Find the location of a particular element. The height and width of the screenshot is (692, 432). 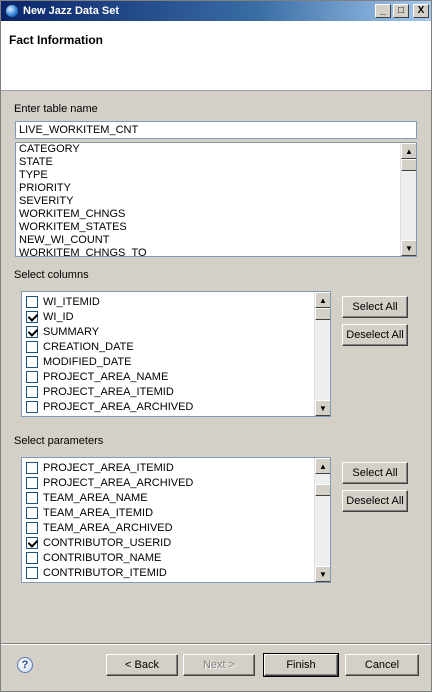

window-title: New Jazz Data Set is located at coordinates (71, 11).